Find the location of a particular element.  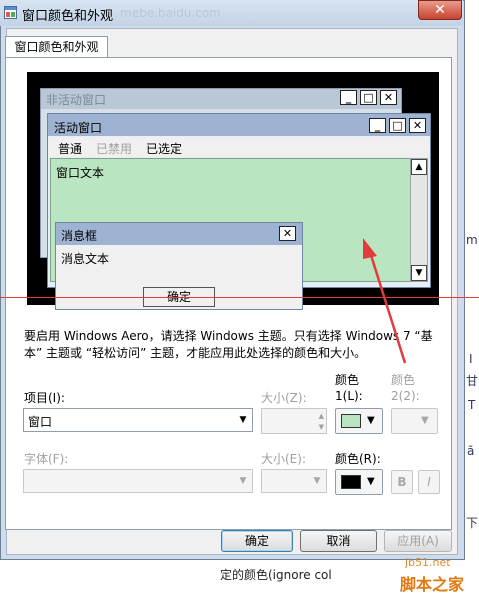

cancel-button: 取消 is located at coordinates (338, 541).